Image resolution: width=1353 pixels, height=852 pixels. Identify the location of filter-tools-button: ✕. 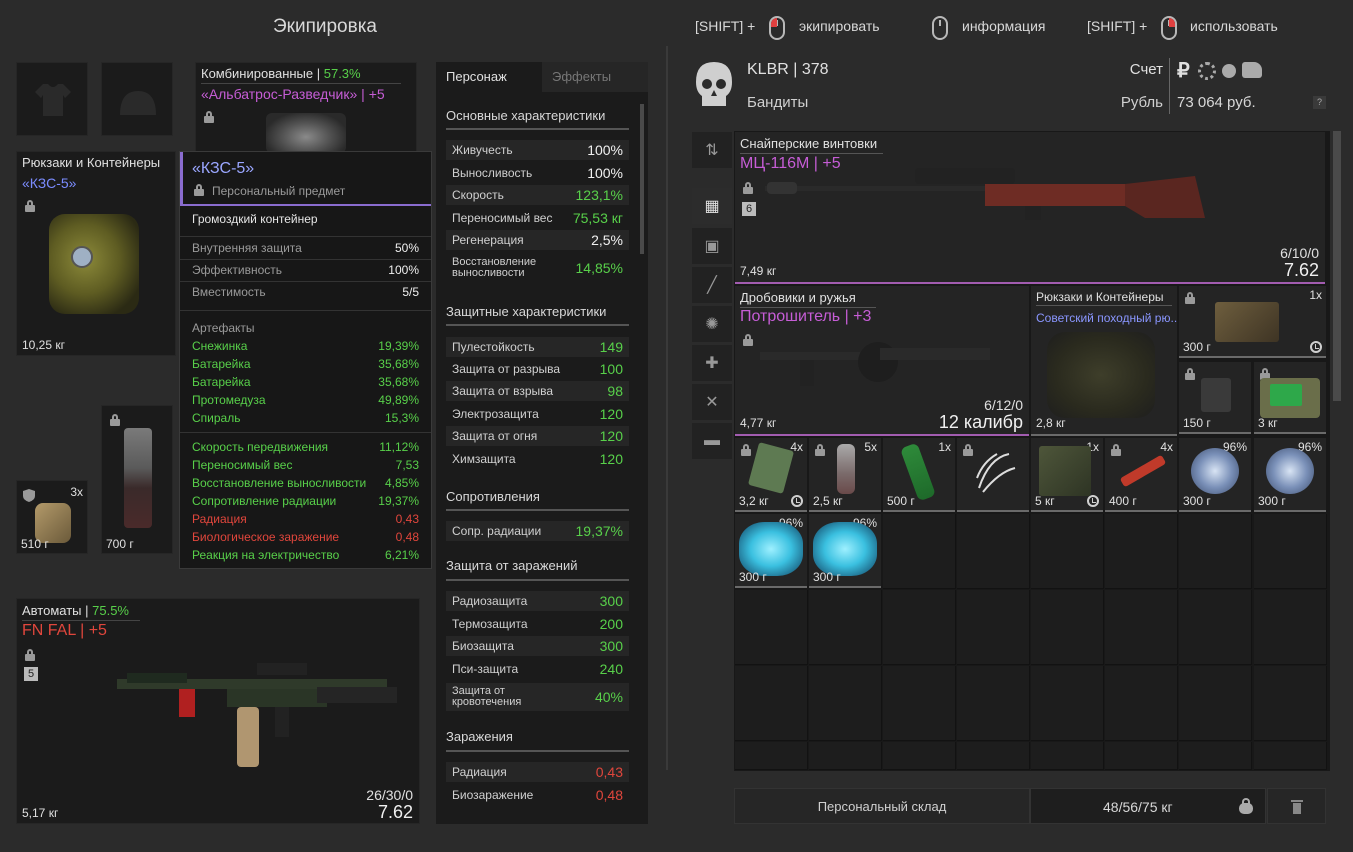
(712, 402).